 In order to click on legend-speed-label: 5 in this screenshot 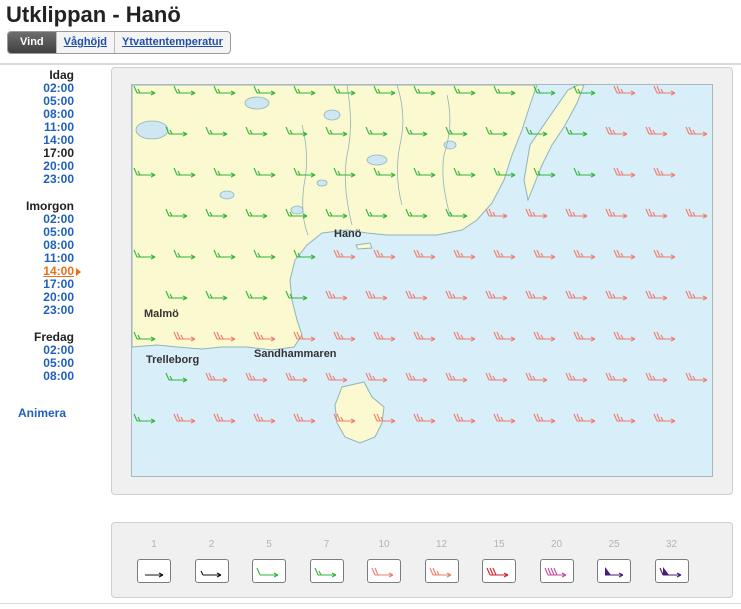, I will do `click(269, 544)`.